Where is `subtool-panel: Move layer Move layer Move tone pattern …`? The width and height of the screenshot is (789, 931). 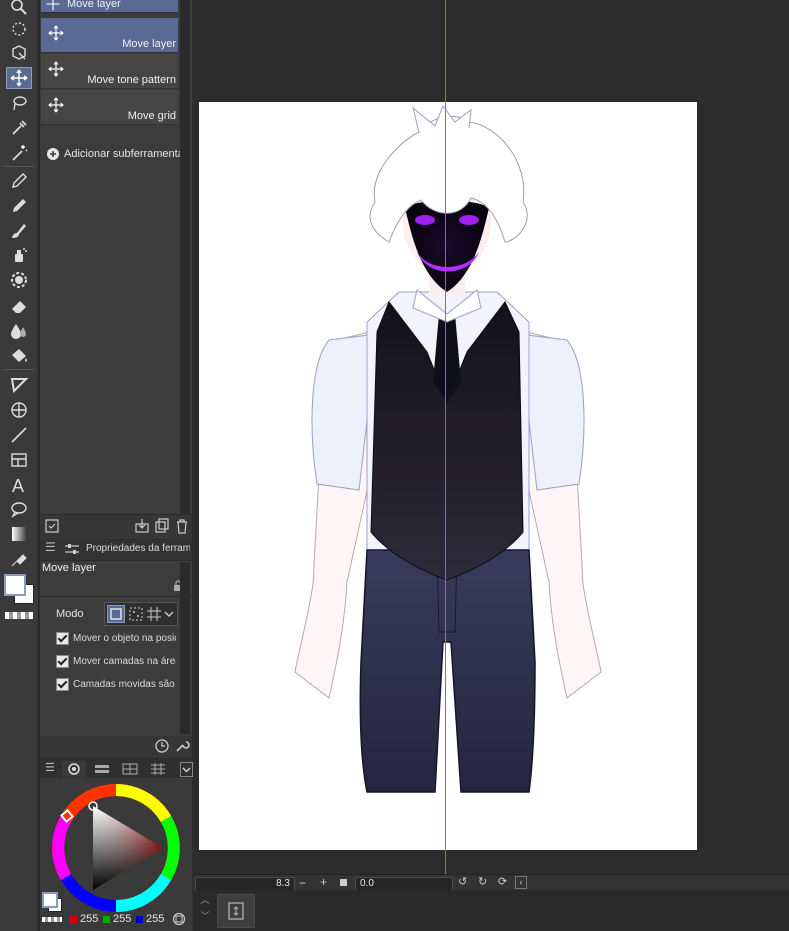 subtool-panel: Move layer Move layer Move tone pattern … is located at coordinates (116, 270).